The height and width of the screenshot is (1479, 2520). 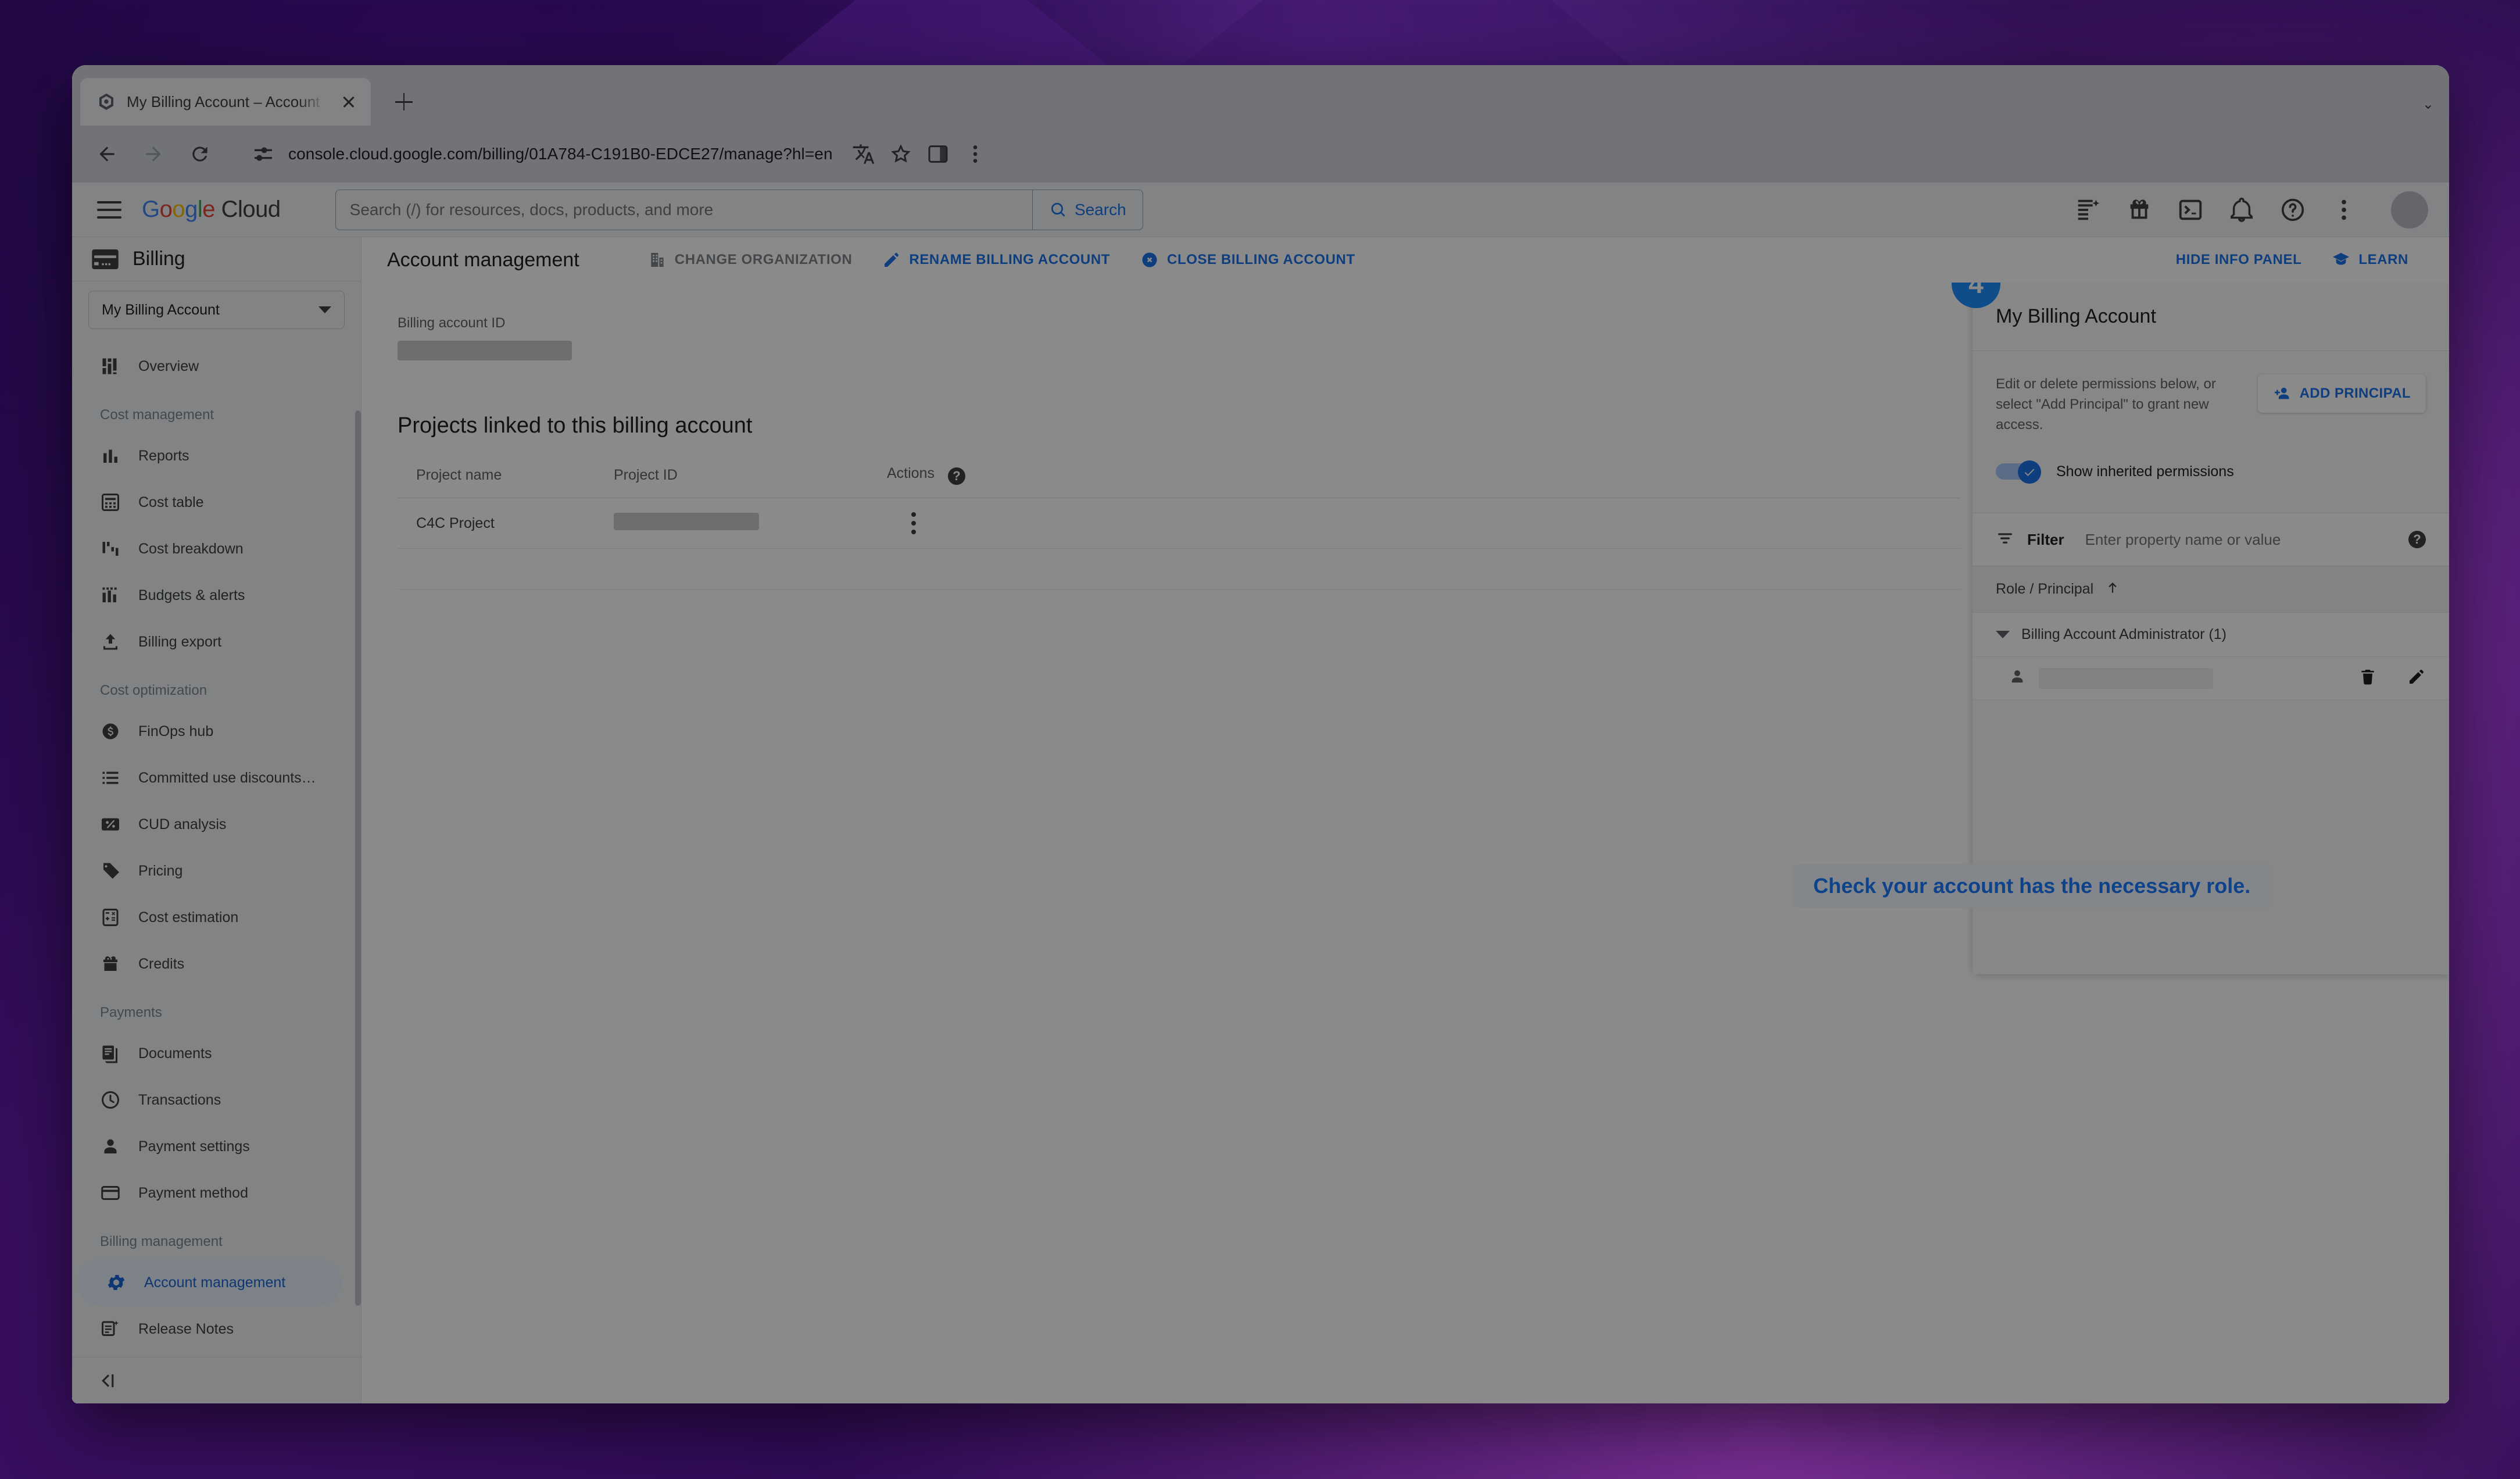 What do you see at coordinates (751, 259) in the screenshot?
I see `change-organization-button: CHANGE ORGANIZATION` at bounding box center [751, 259].